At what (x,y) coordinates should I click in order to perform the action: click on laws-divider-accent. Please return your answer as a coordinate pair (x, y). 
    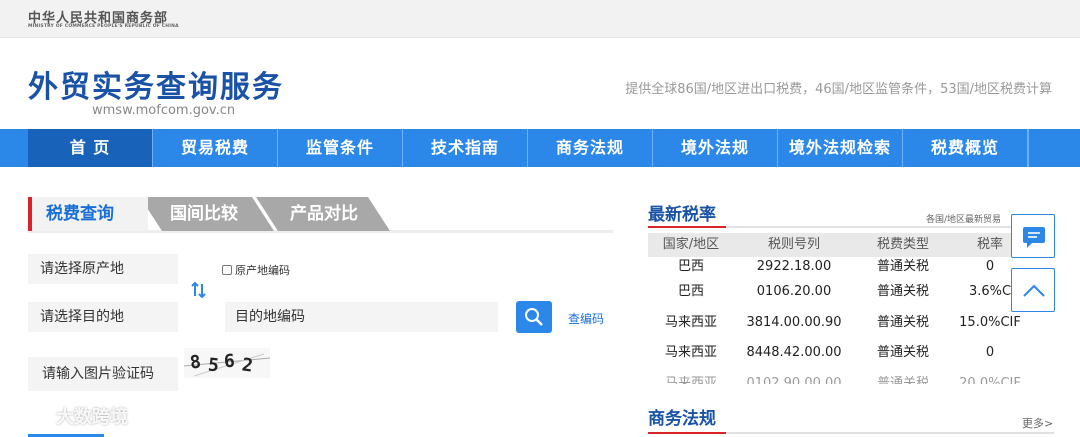
    Looking at the image, I should click on (687, 433).